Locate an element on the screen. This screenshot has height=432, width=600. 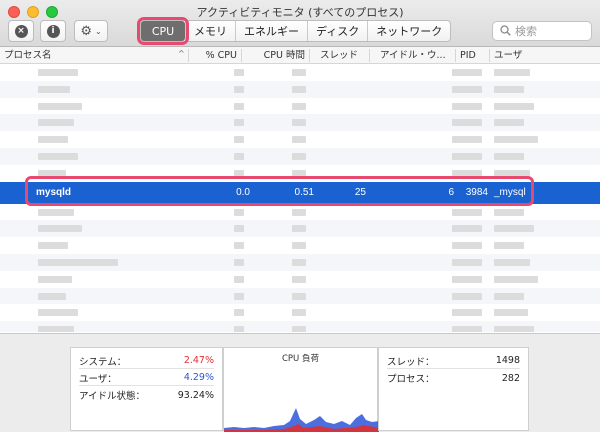
column-pid: PID is located at coordinates (475, 55).